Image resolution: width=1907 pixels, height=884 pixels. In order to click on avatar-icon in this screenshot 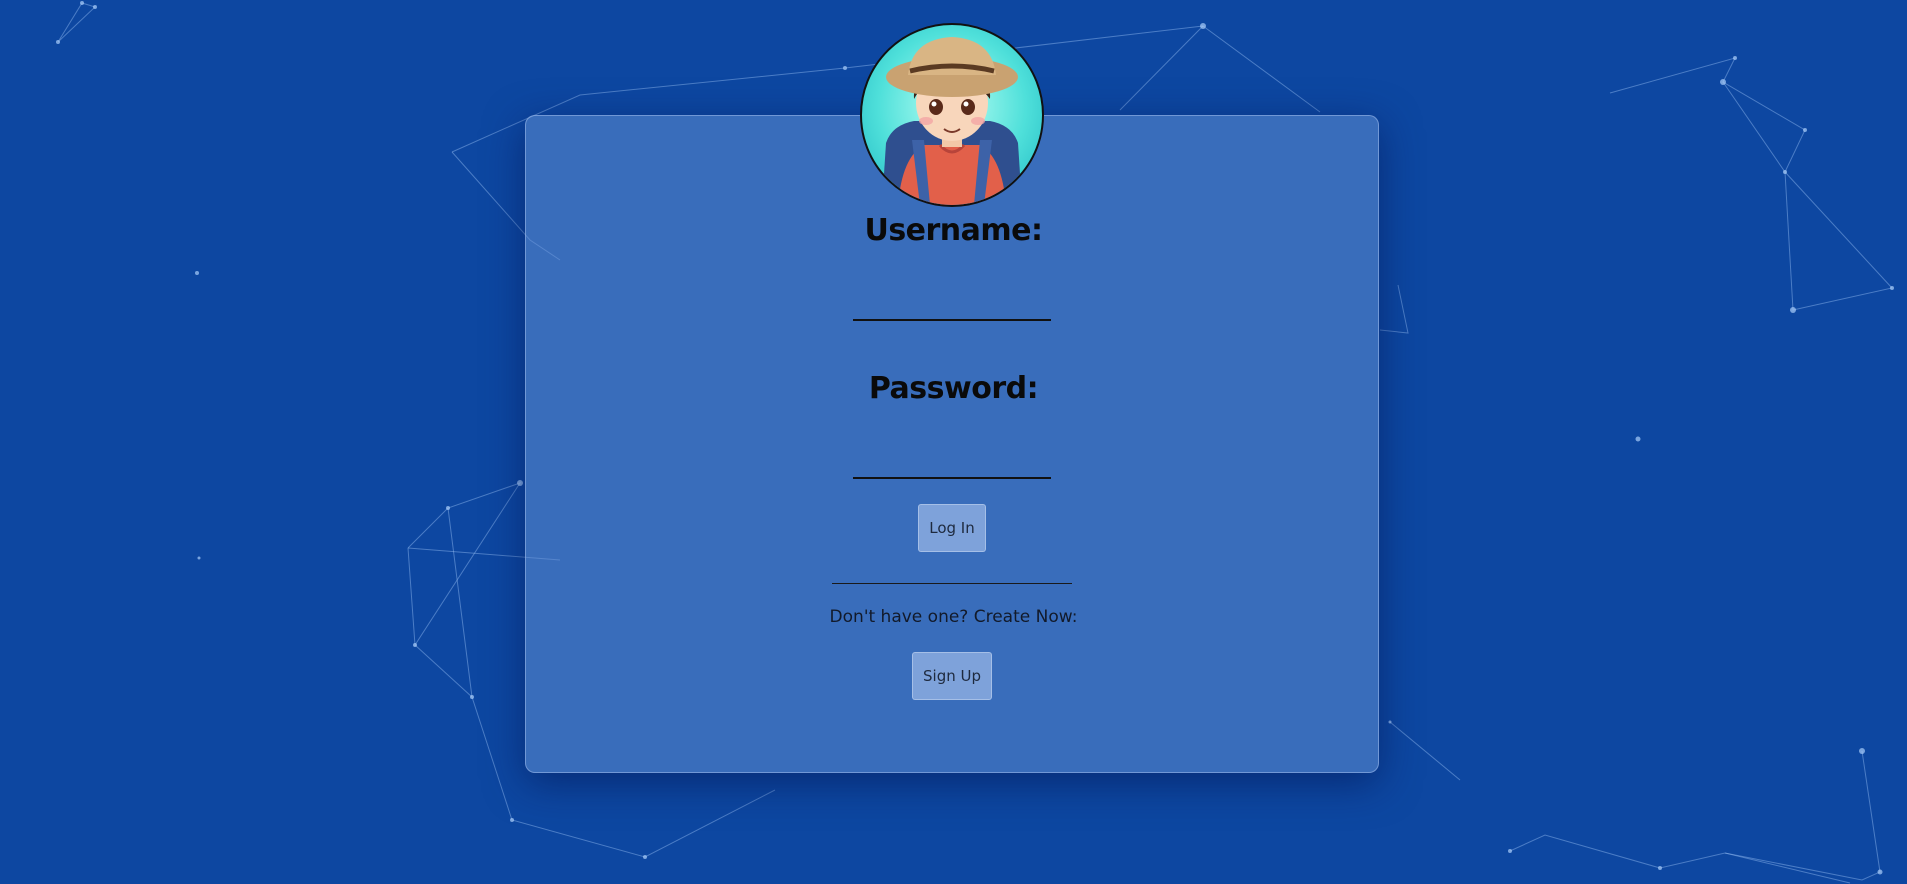, I will do `click(952, 121)`.